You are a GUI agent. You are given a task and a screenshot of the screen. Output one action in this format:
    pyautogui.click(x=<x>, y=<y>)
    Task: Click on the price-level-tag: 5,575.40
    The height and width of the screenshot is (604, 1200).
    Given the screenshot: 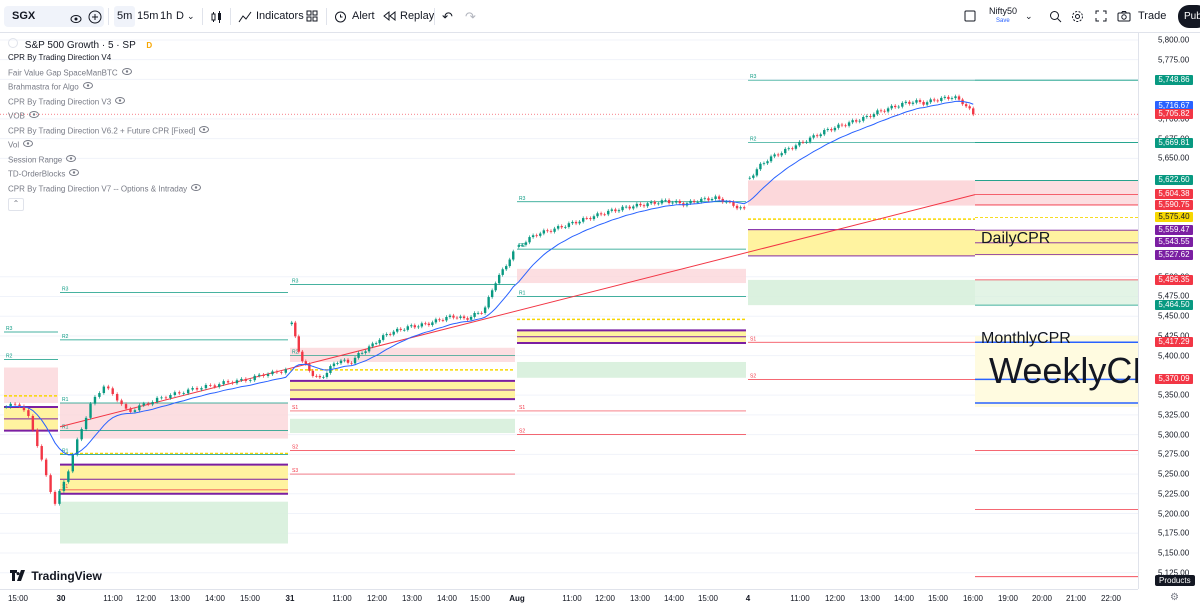 What is the action you would take?
    pyautogui.click(x=1174, y=217)
    